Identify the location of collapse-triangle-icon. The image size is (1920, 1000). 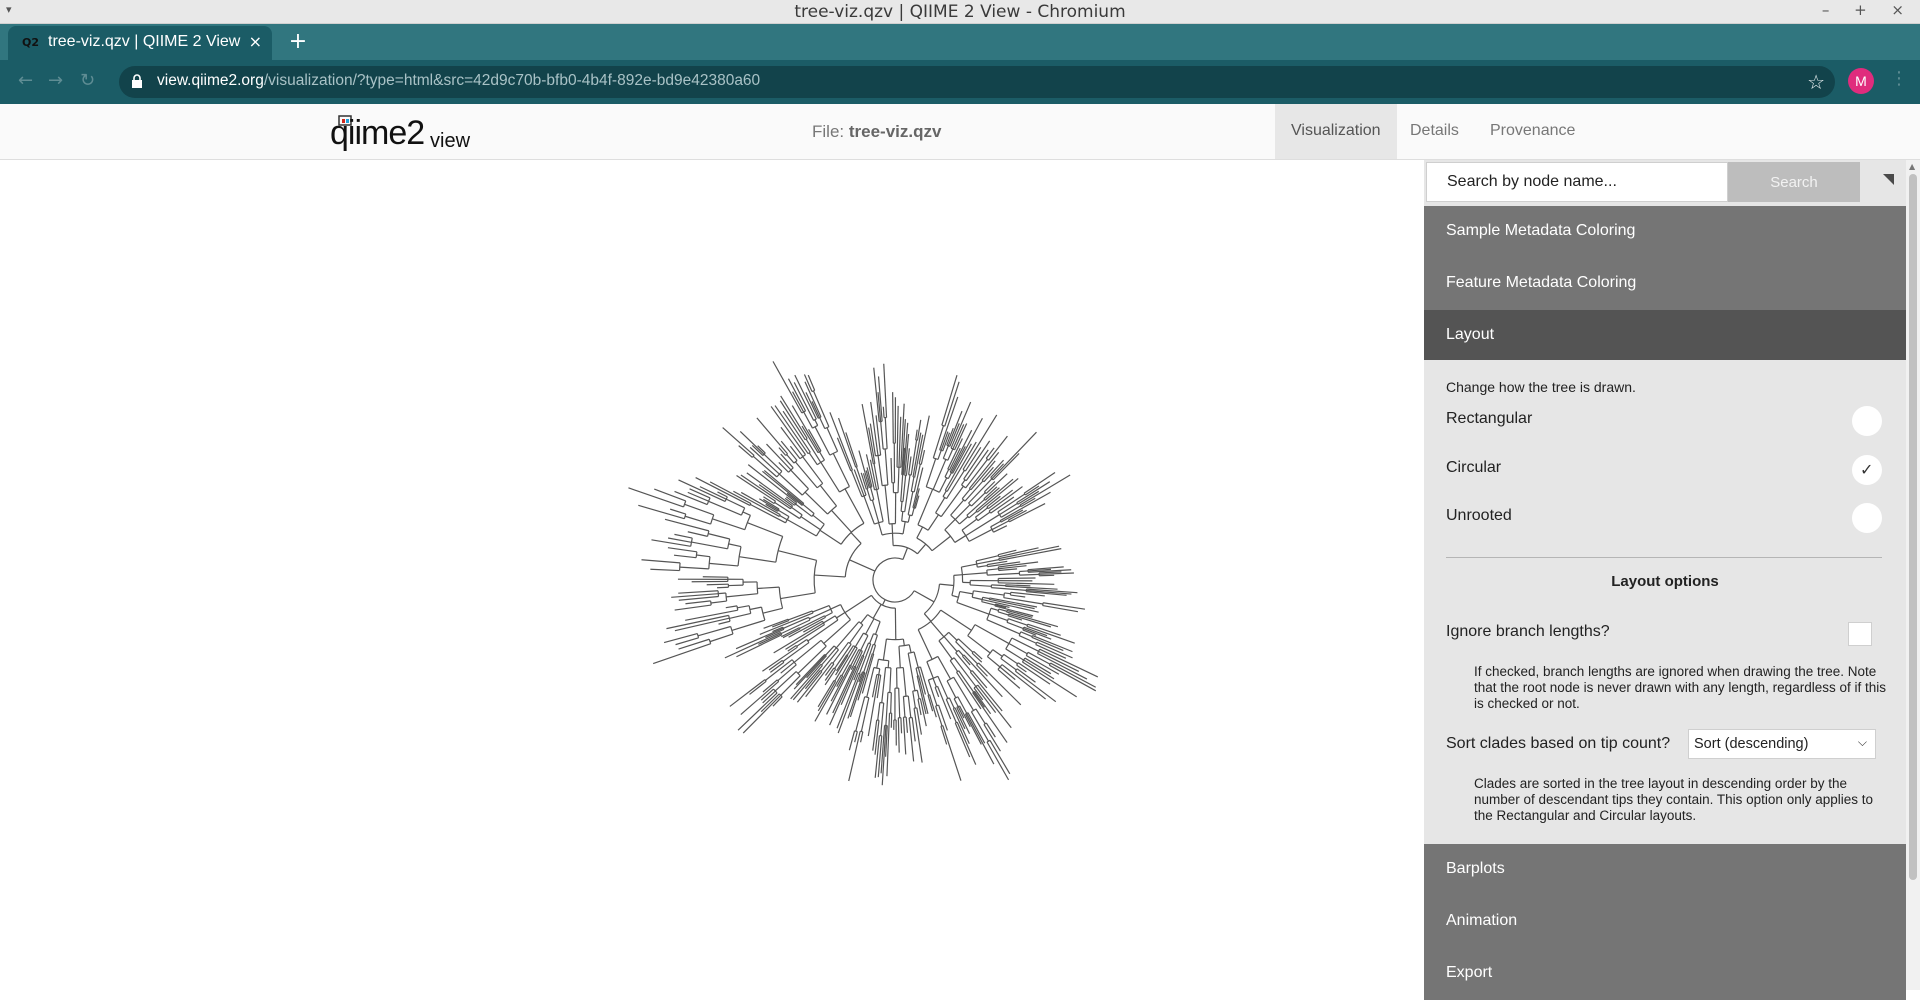
(1888, 179).